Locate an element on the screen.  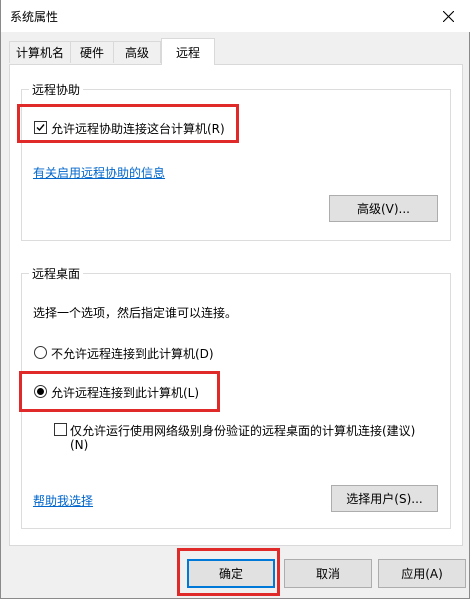
remote-desktop-instruction: 选择一个选项，然后指定谁可以连接。 is located at coordinates (135, 313).